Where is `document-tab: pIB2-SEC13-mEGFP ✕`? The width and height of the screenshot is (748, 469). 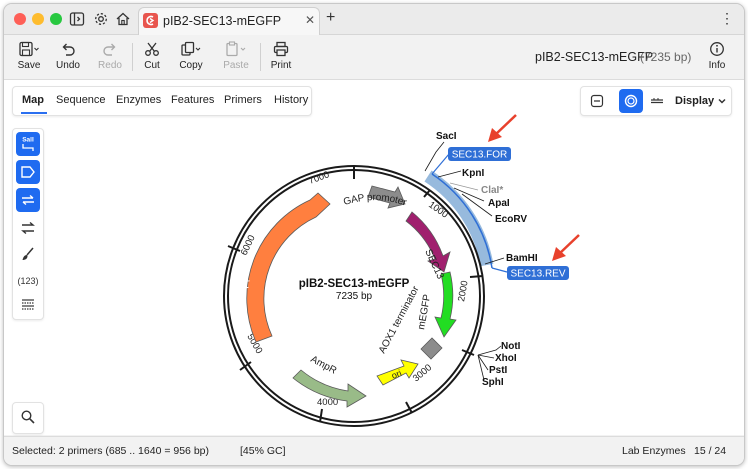
document-tab: pIB2-SEC13-mEGFP ✕ is located at coordinates (229, 21).